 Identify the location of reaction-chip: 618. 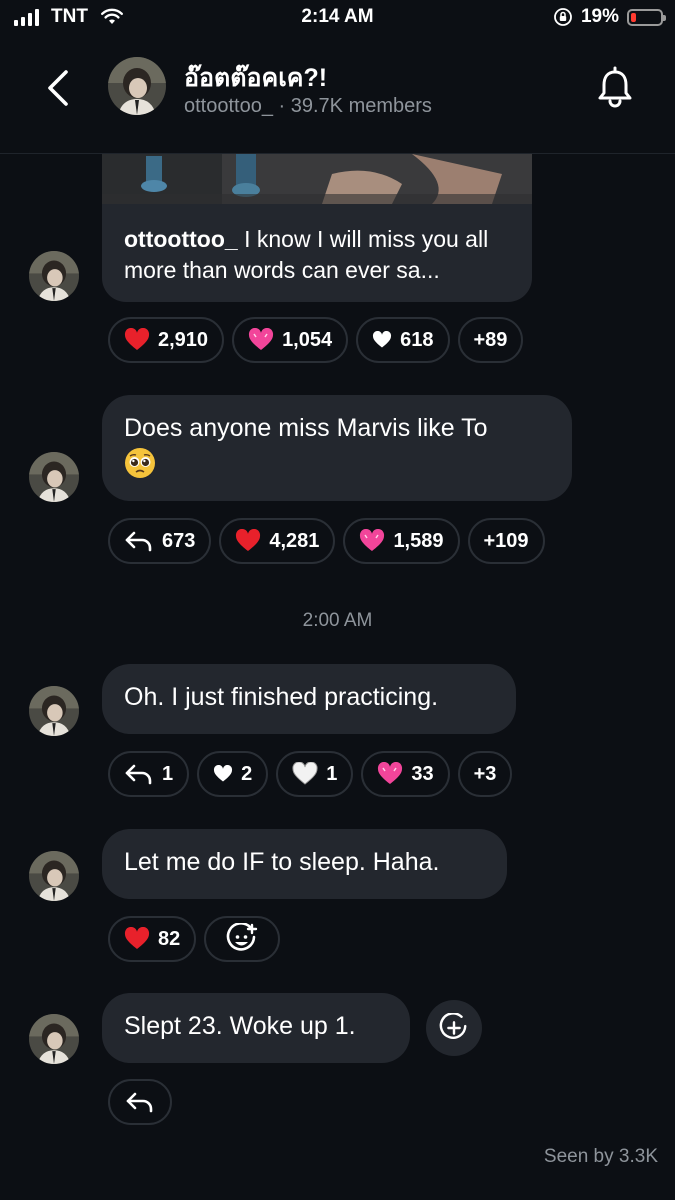
(403, 340).